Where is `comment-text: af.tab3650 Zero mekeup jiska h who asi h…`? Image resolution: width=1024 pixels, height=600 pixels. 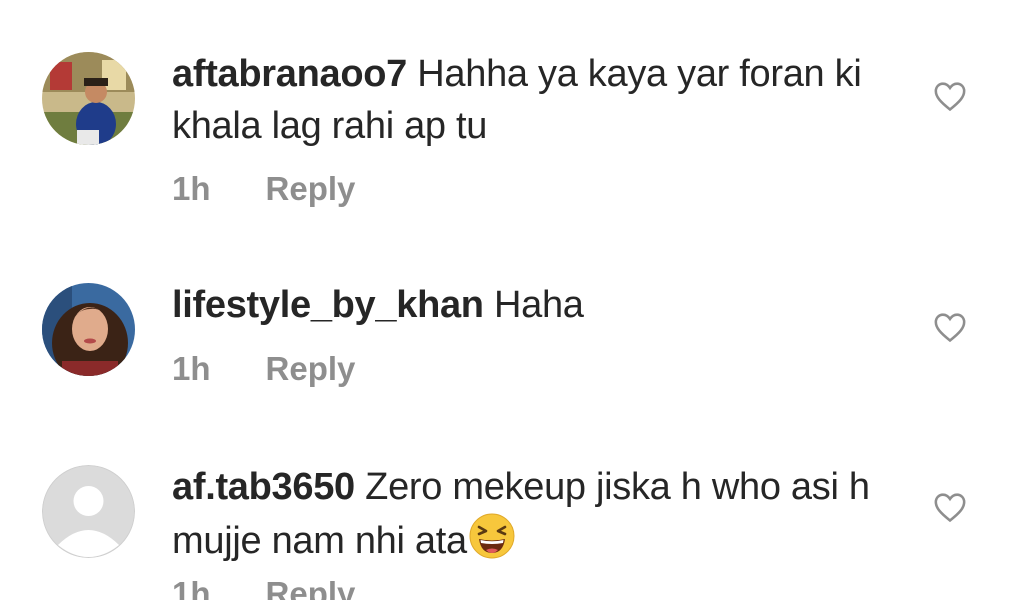 comment-text: af.tab3650 Zero mekeup jiska h who asi h… is located at coordinates (537, 514).